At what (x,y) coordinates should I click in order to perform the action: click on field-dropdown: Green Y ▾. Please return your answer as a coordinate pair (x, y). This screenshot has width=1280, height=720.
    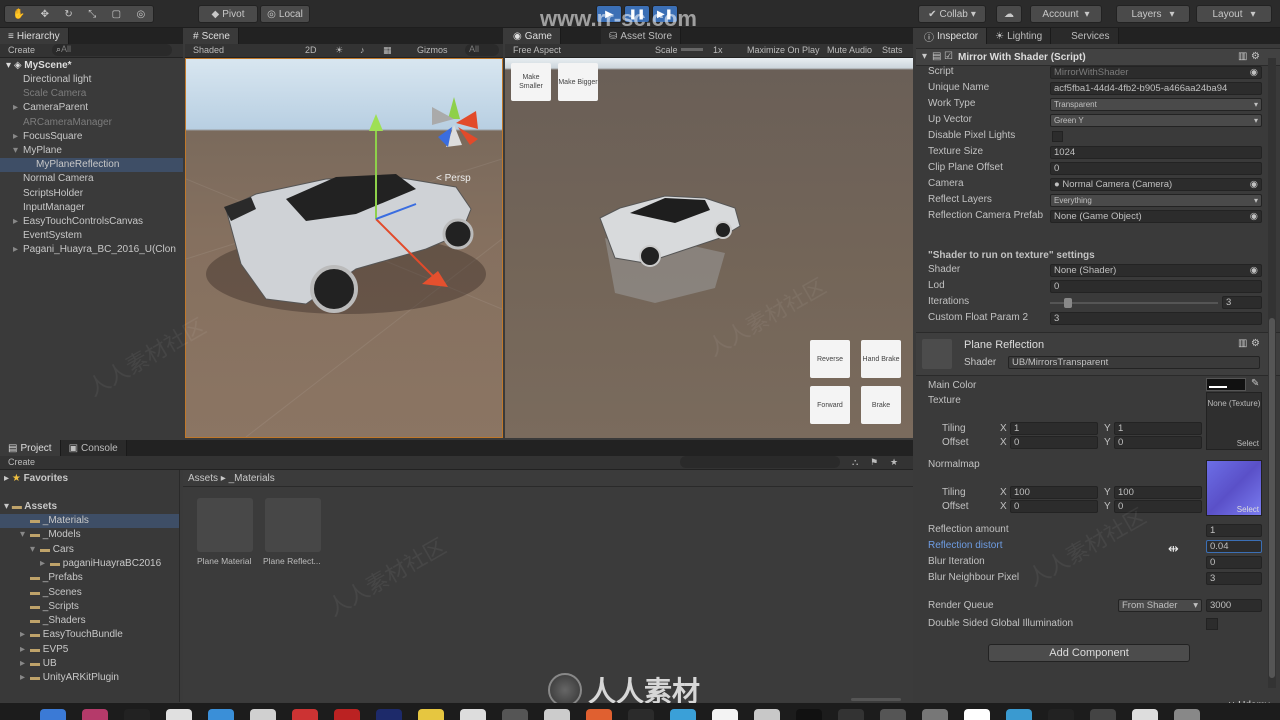
    Looking at the image, I should click on (1156, 120).